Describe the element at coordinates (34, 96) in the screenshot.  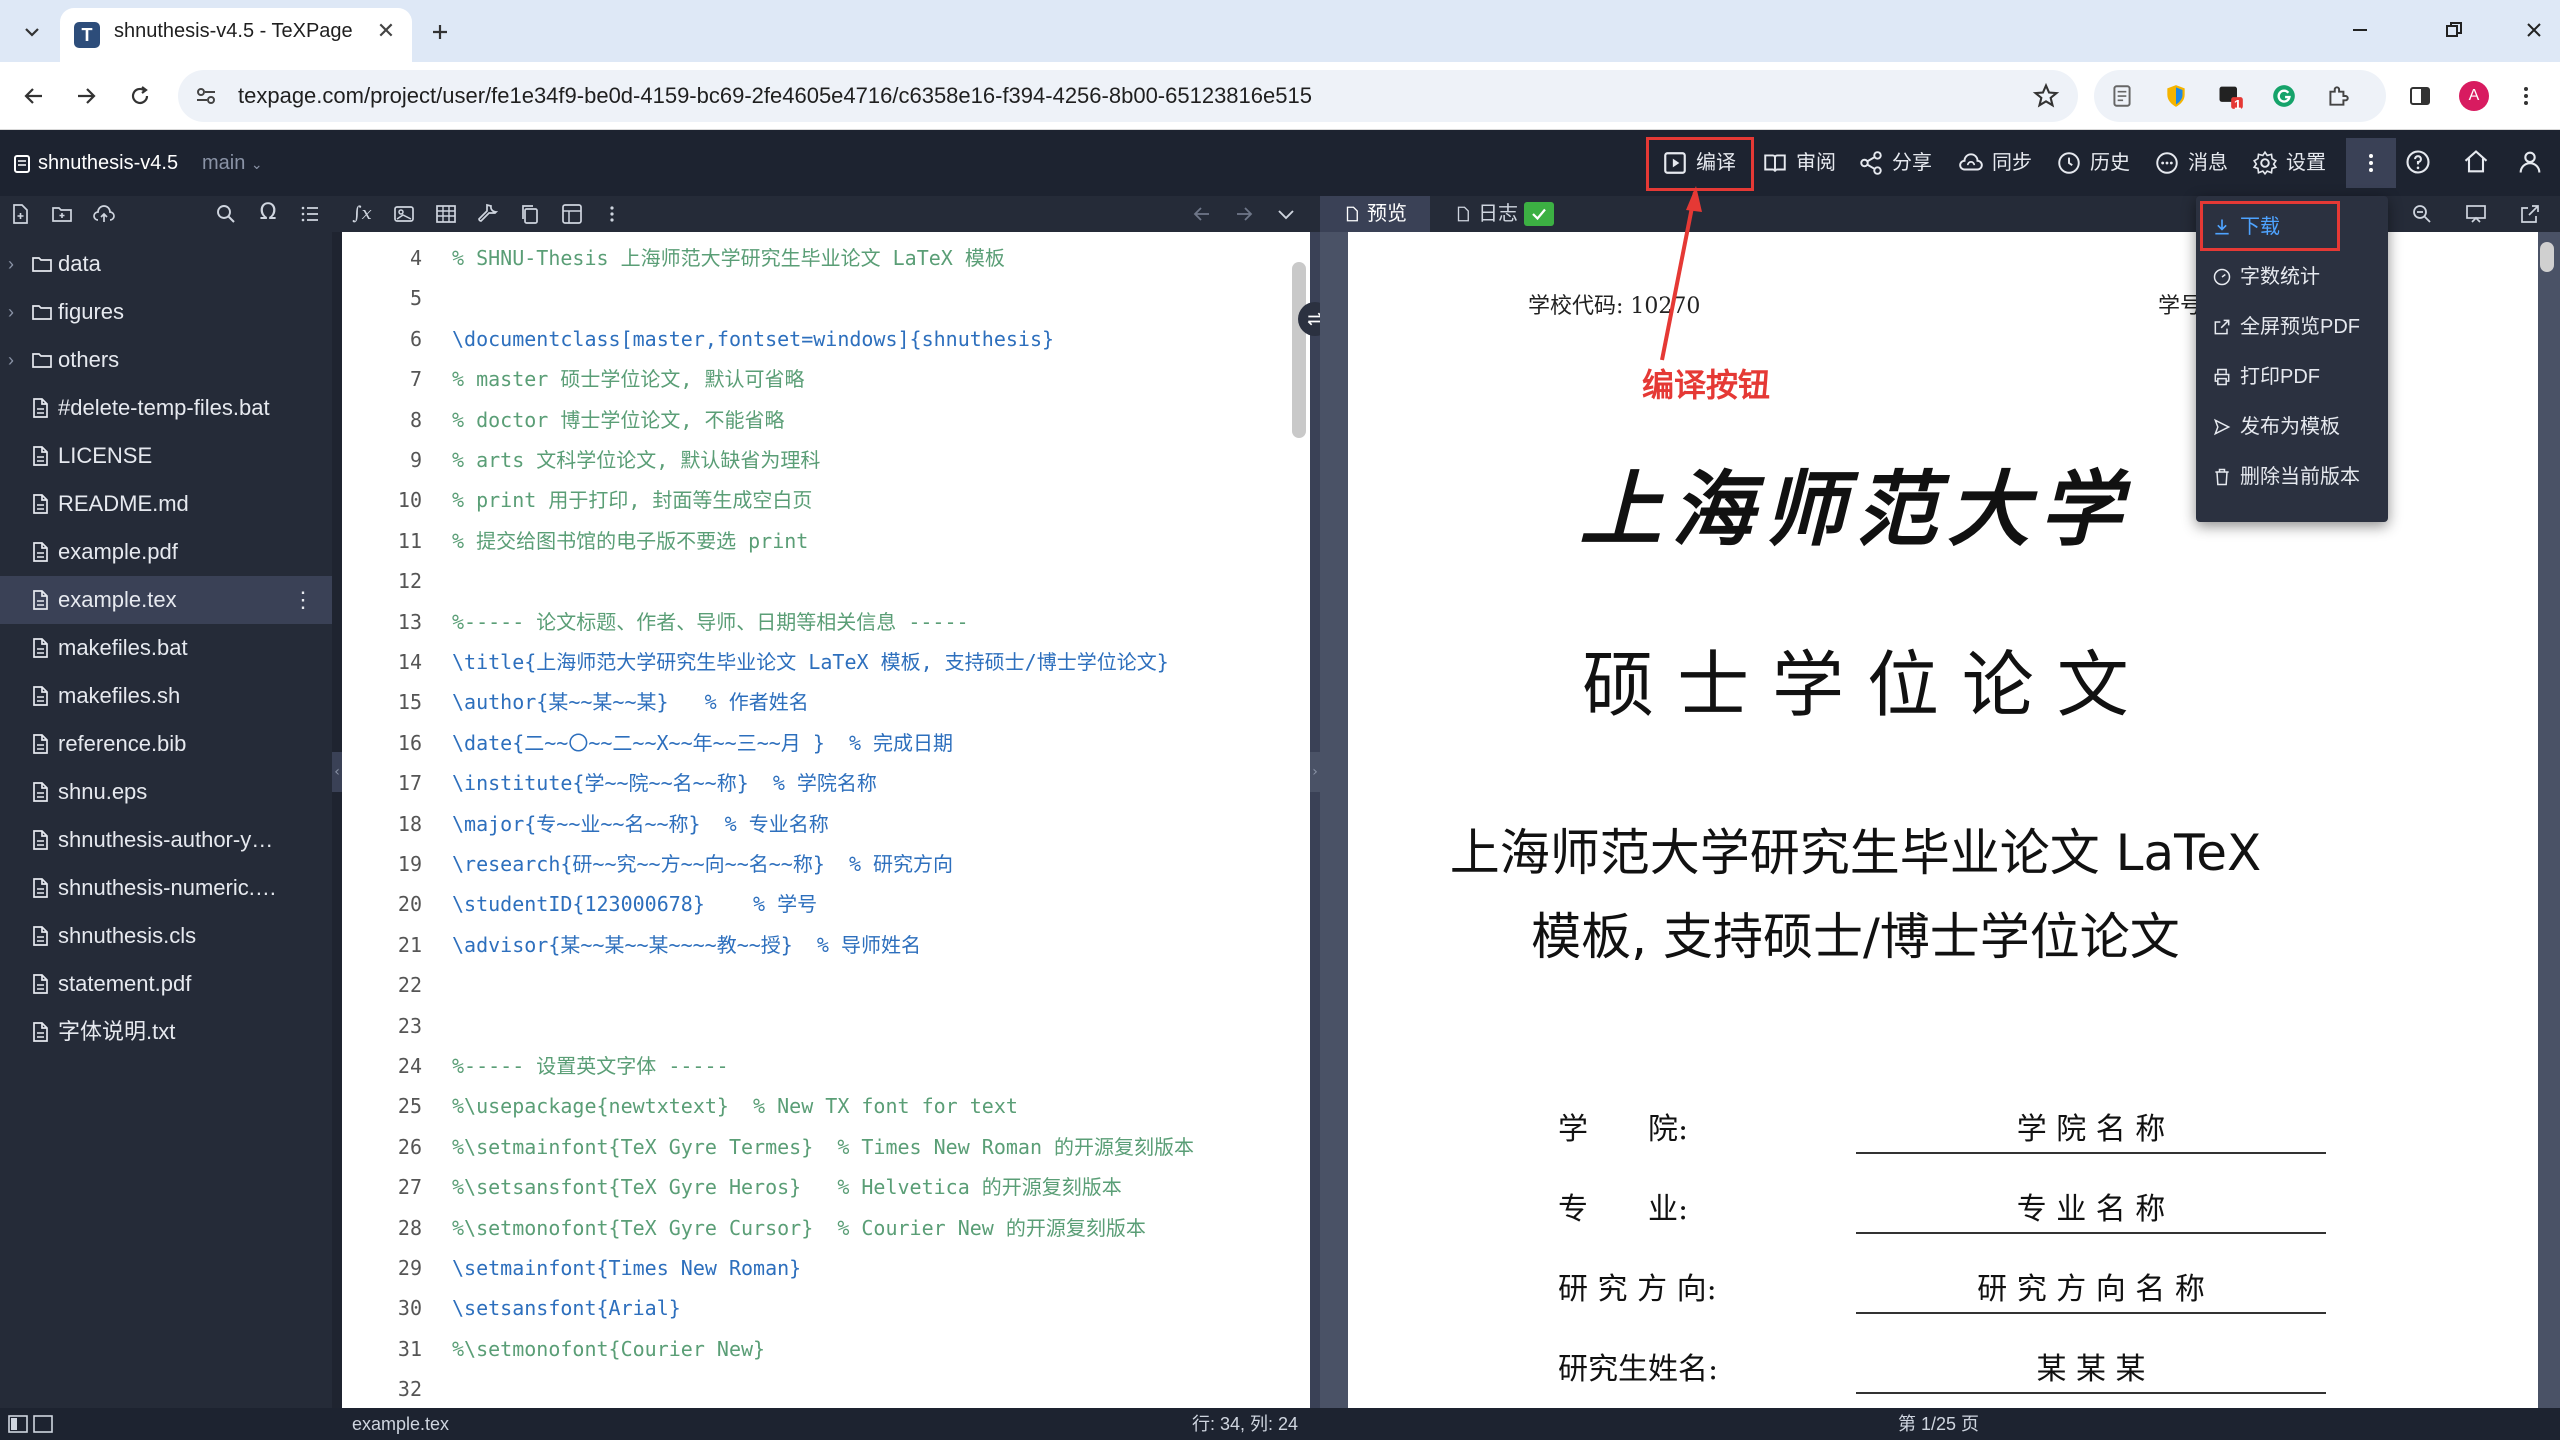
I see `back-arrow-icon` at that location.